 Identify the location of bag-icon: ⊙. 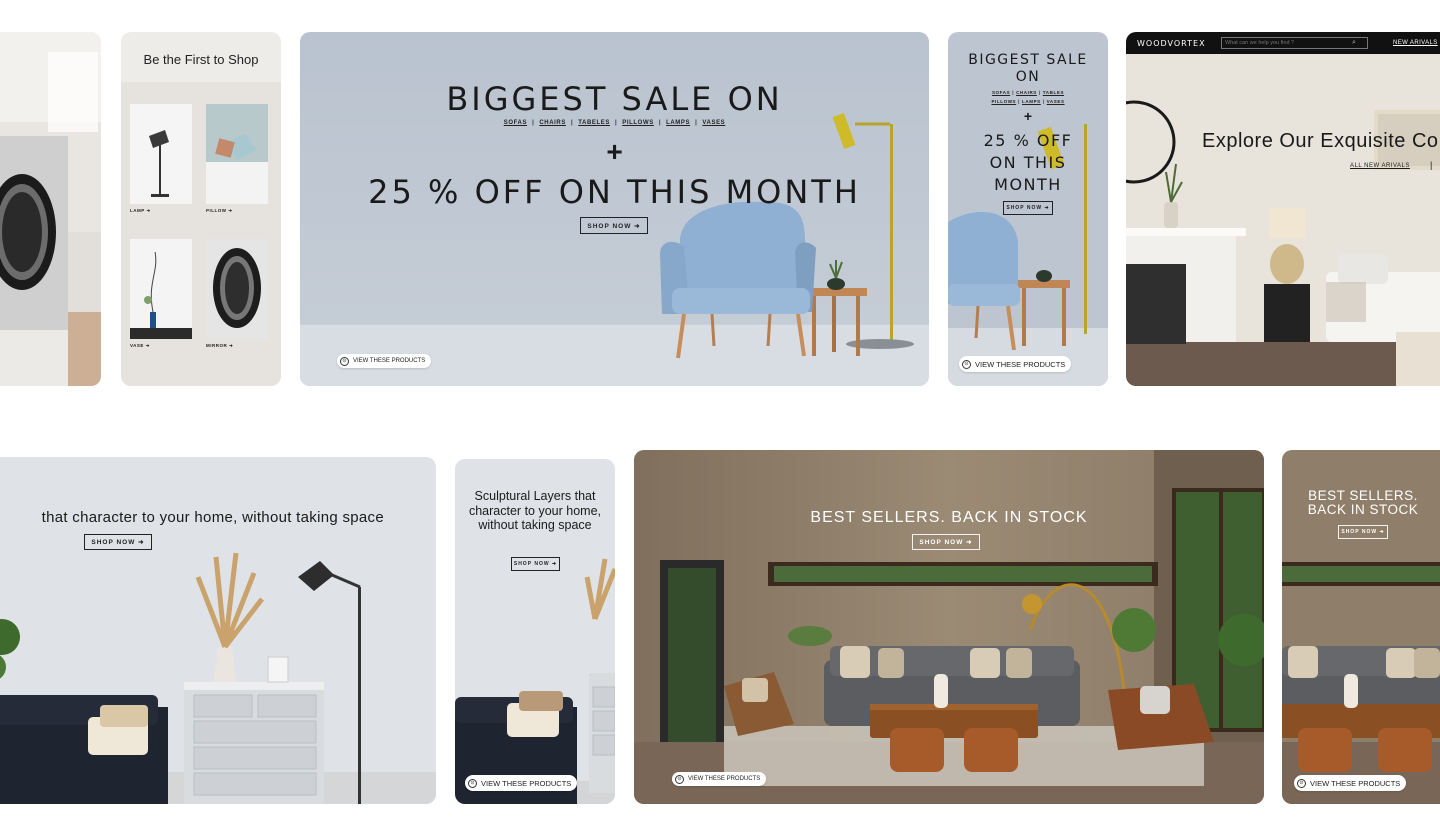
(344, 361).